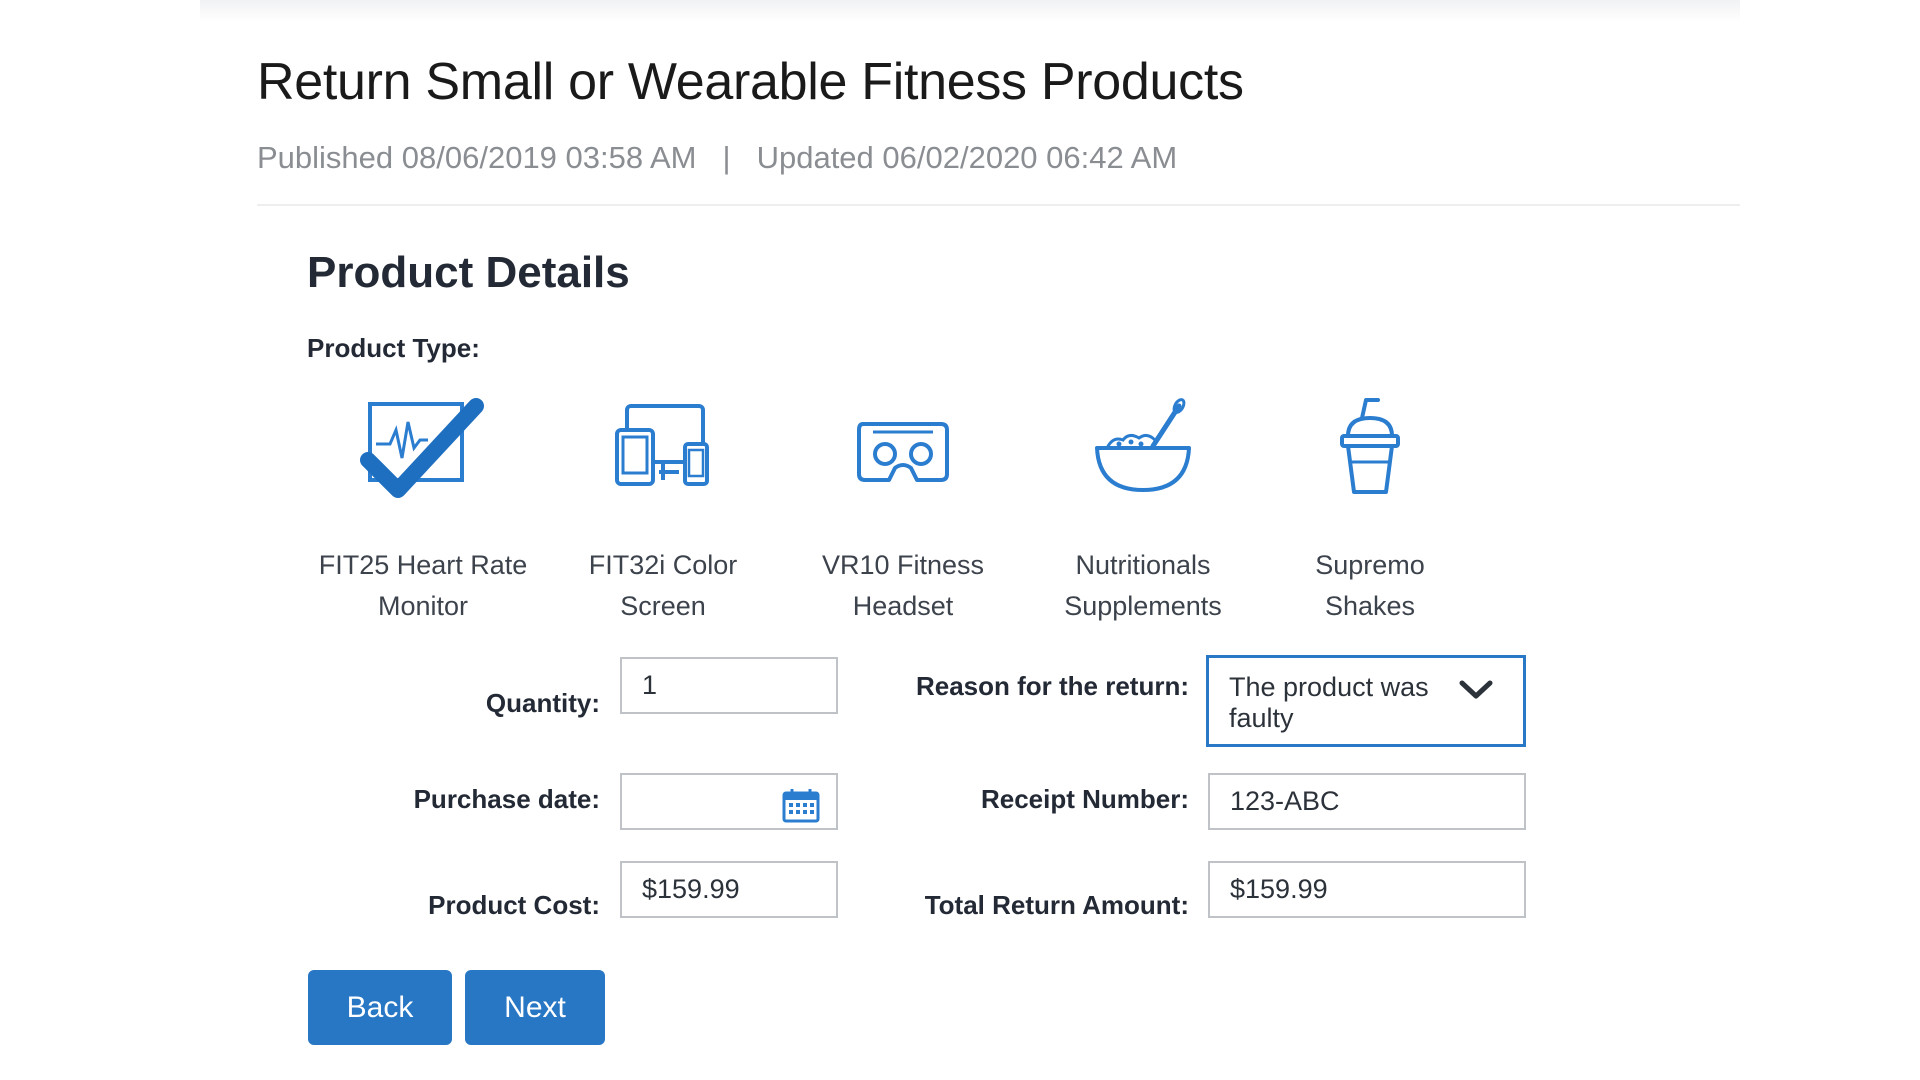  I want to click on back-button: Back, so click(380, 1007).